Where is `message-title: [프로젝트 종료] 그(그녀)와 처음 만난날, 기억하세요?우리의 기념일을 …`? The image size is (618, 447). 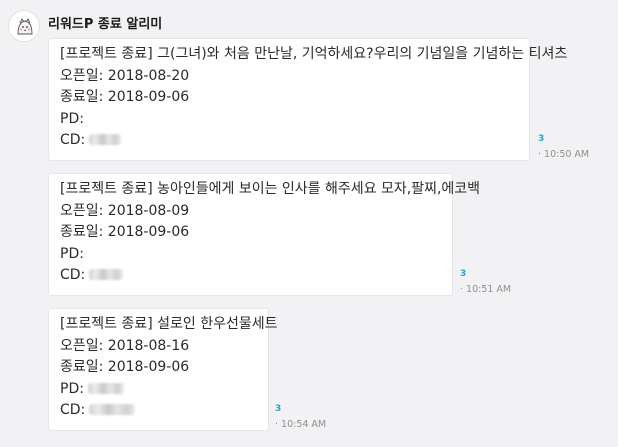
message-title: [프로젝트 종료] 그(그녀)와 처음 만난날, 기억하세요?우리의 기념일을 … is located at coordinates (314, 54).